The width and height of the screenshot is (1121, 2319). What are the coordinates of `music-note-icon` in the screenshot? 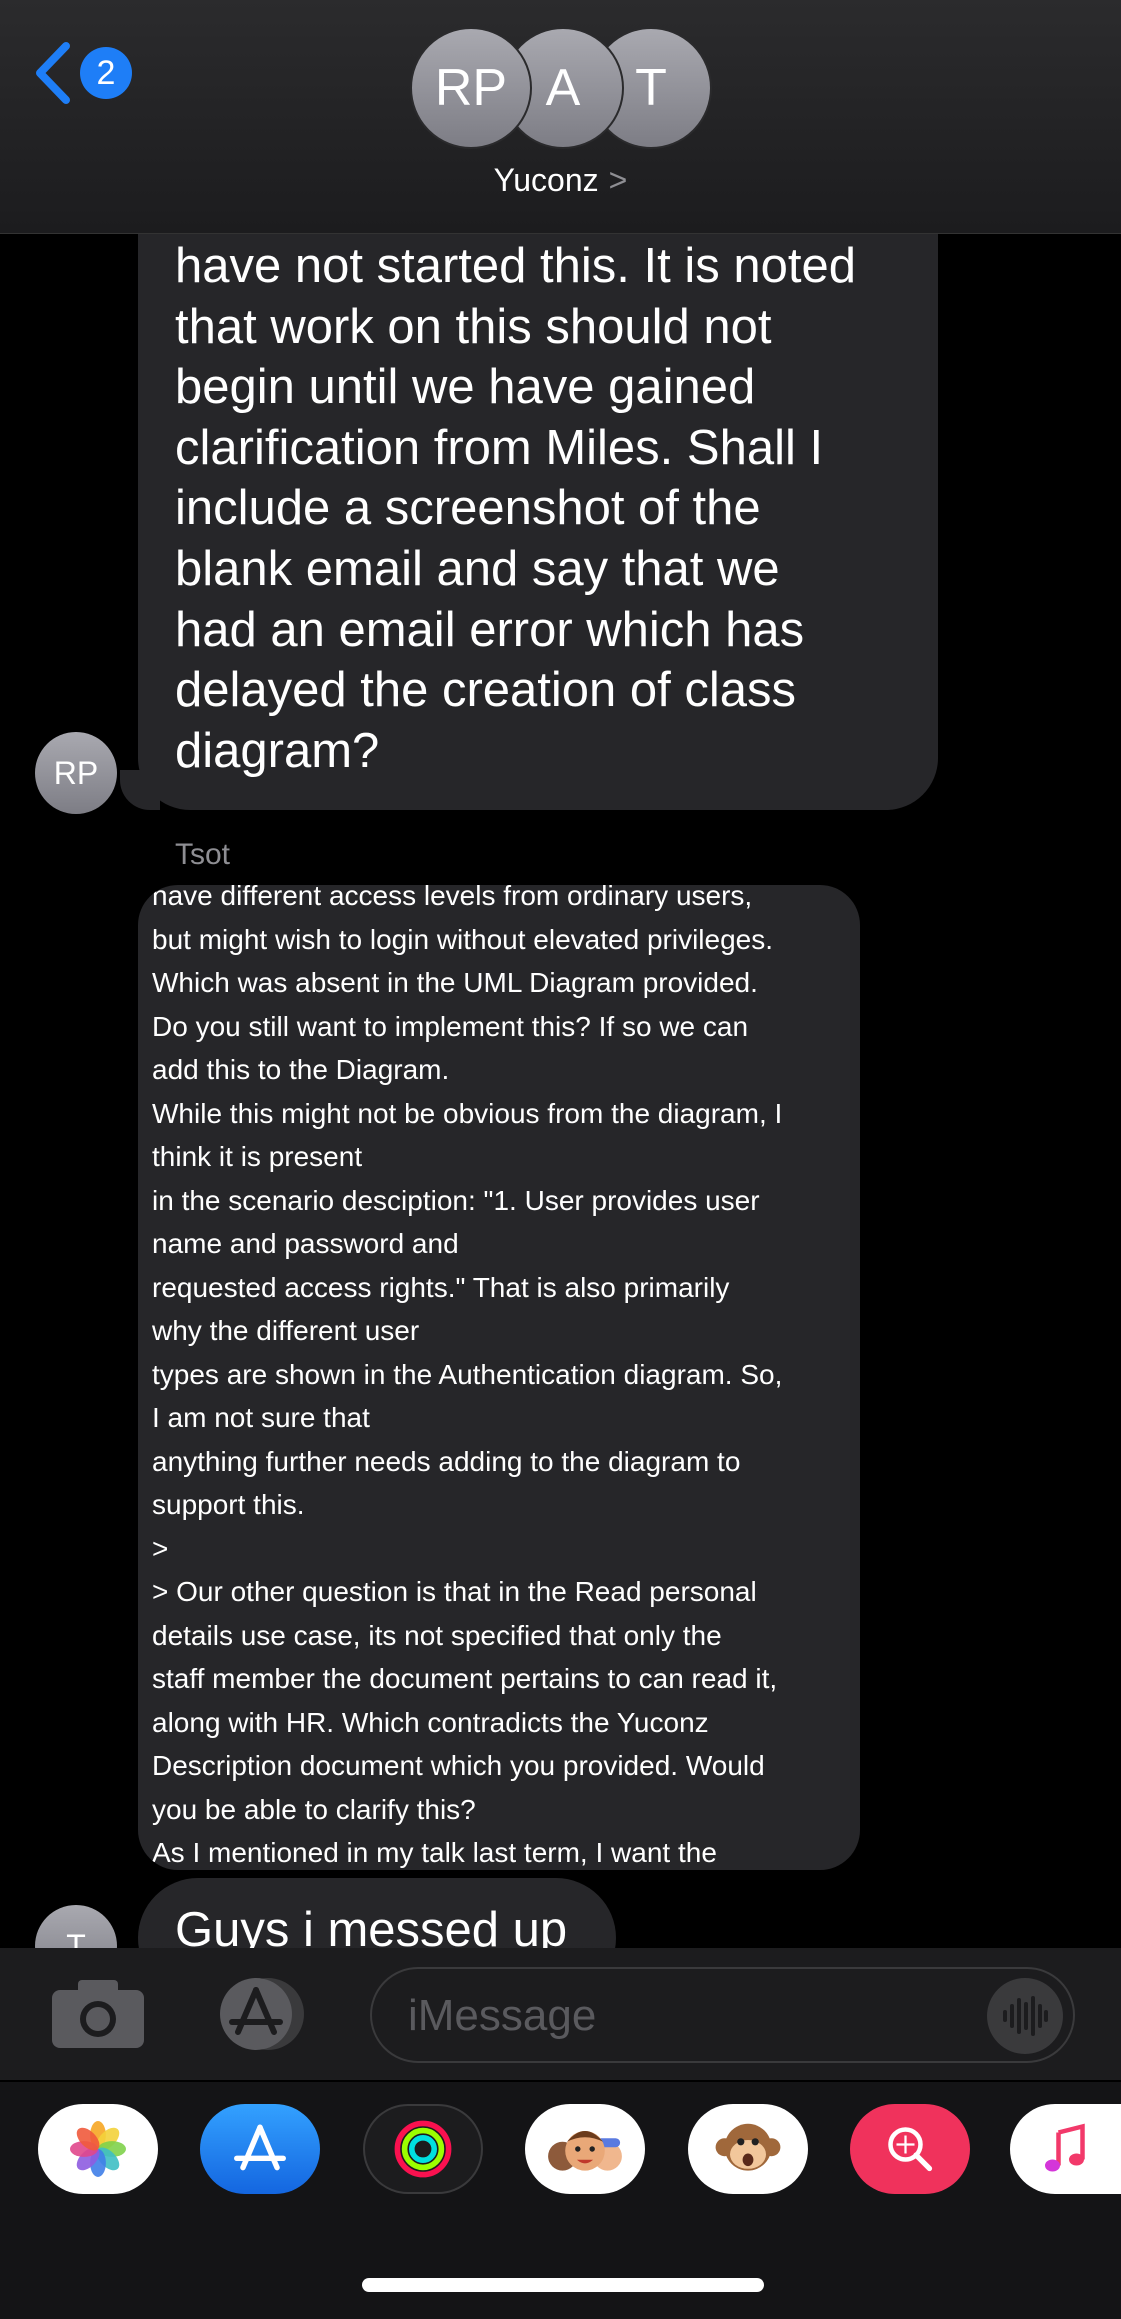 It's located at (1064, 2147).